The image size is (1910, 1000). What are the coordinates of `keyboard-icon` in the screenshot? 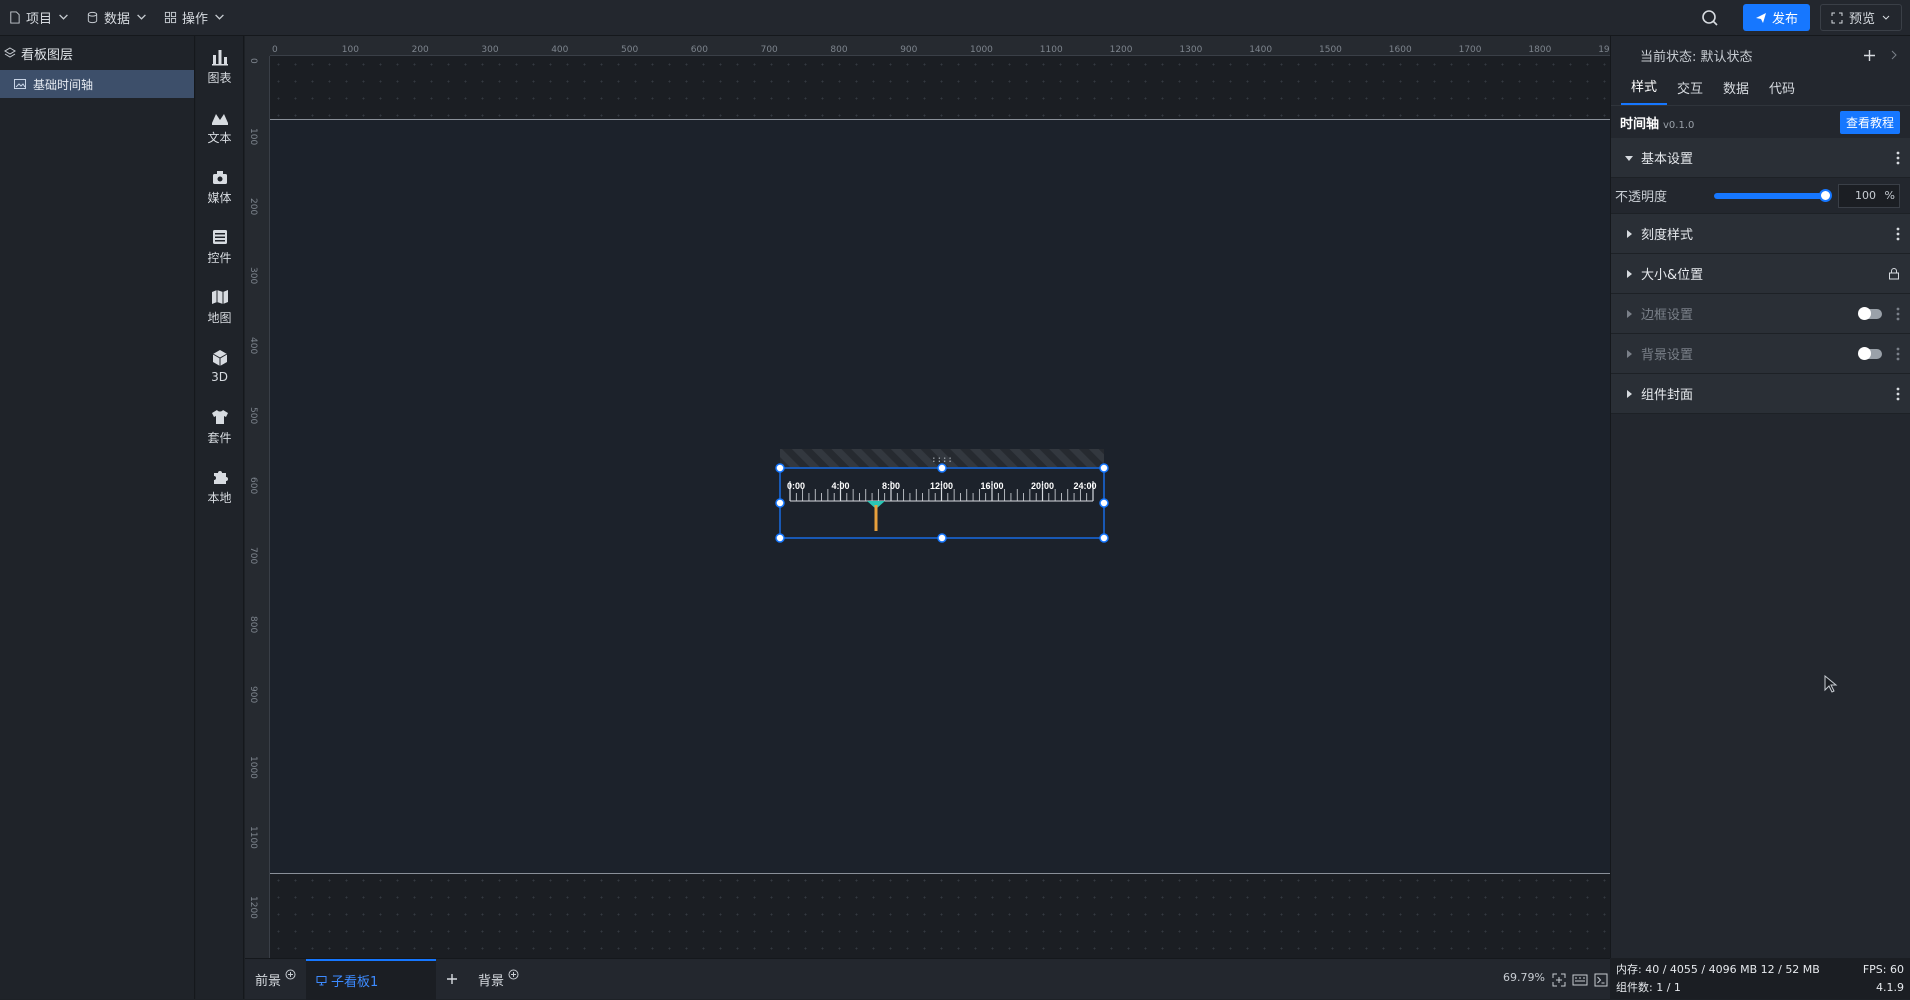 It's located at (1580, 980).